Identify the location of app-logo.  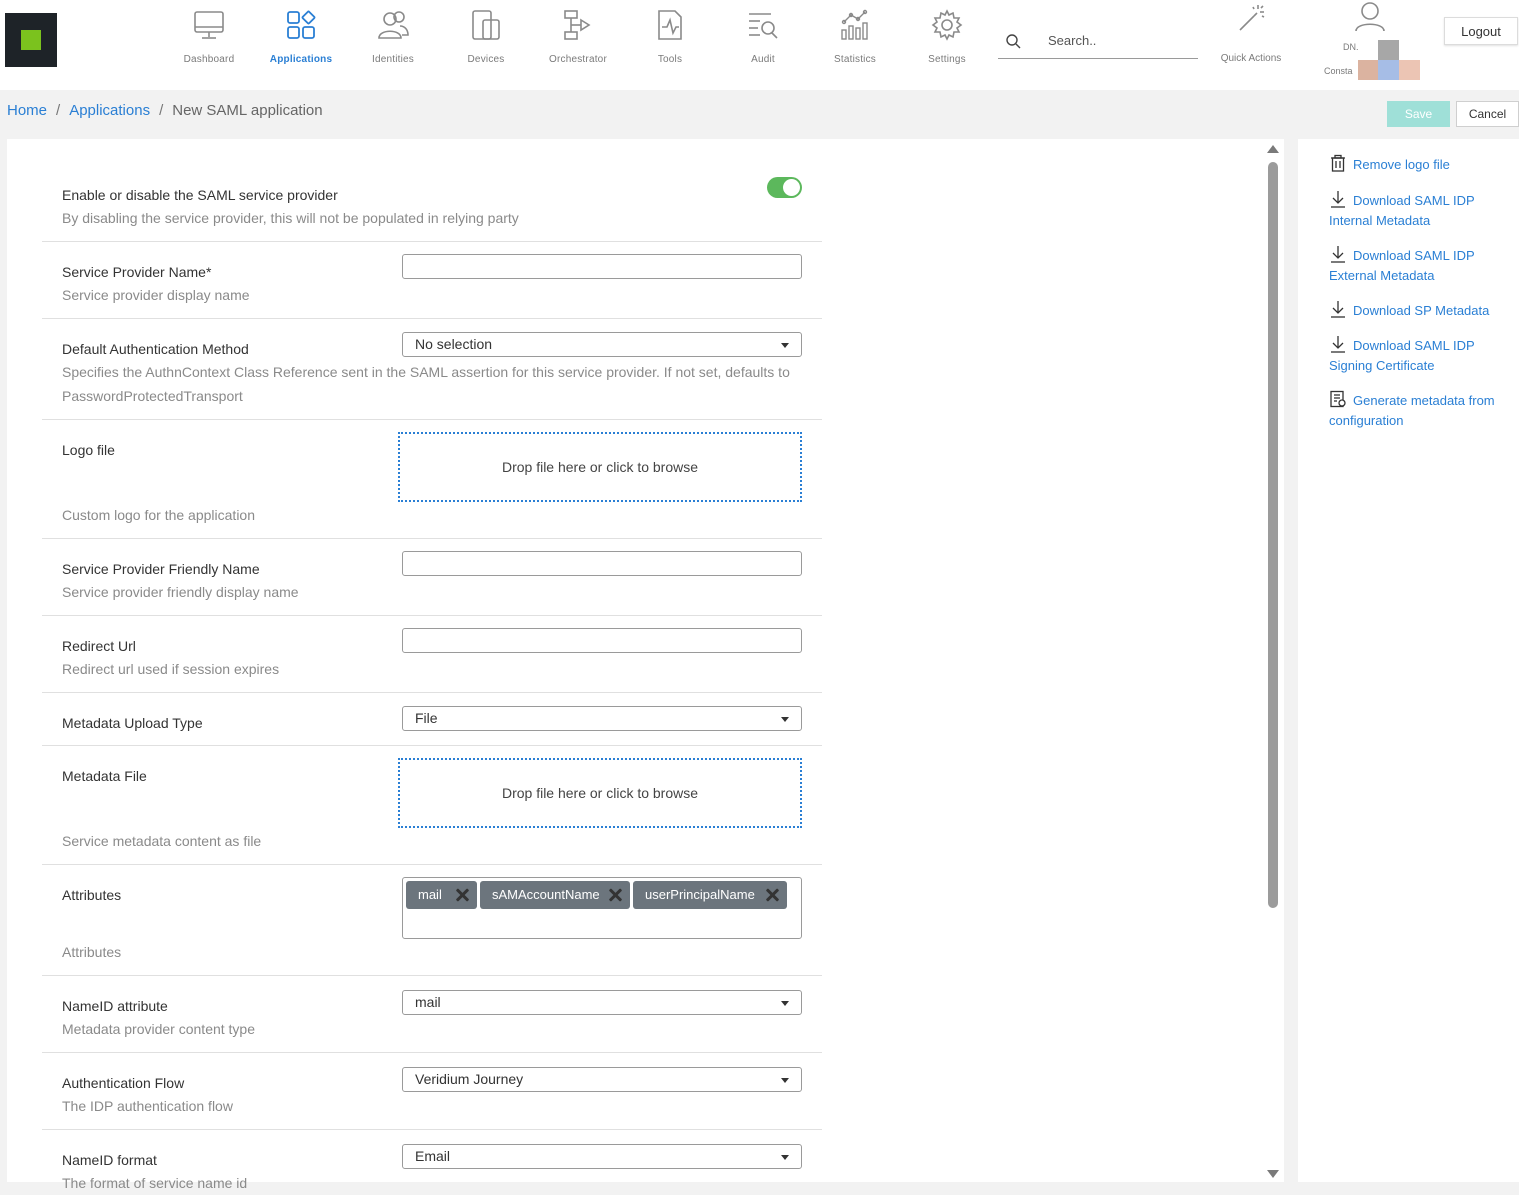
(31, 40).